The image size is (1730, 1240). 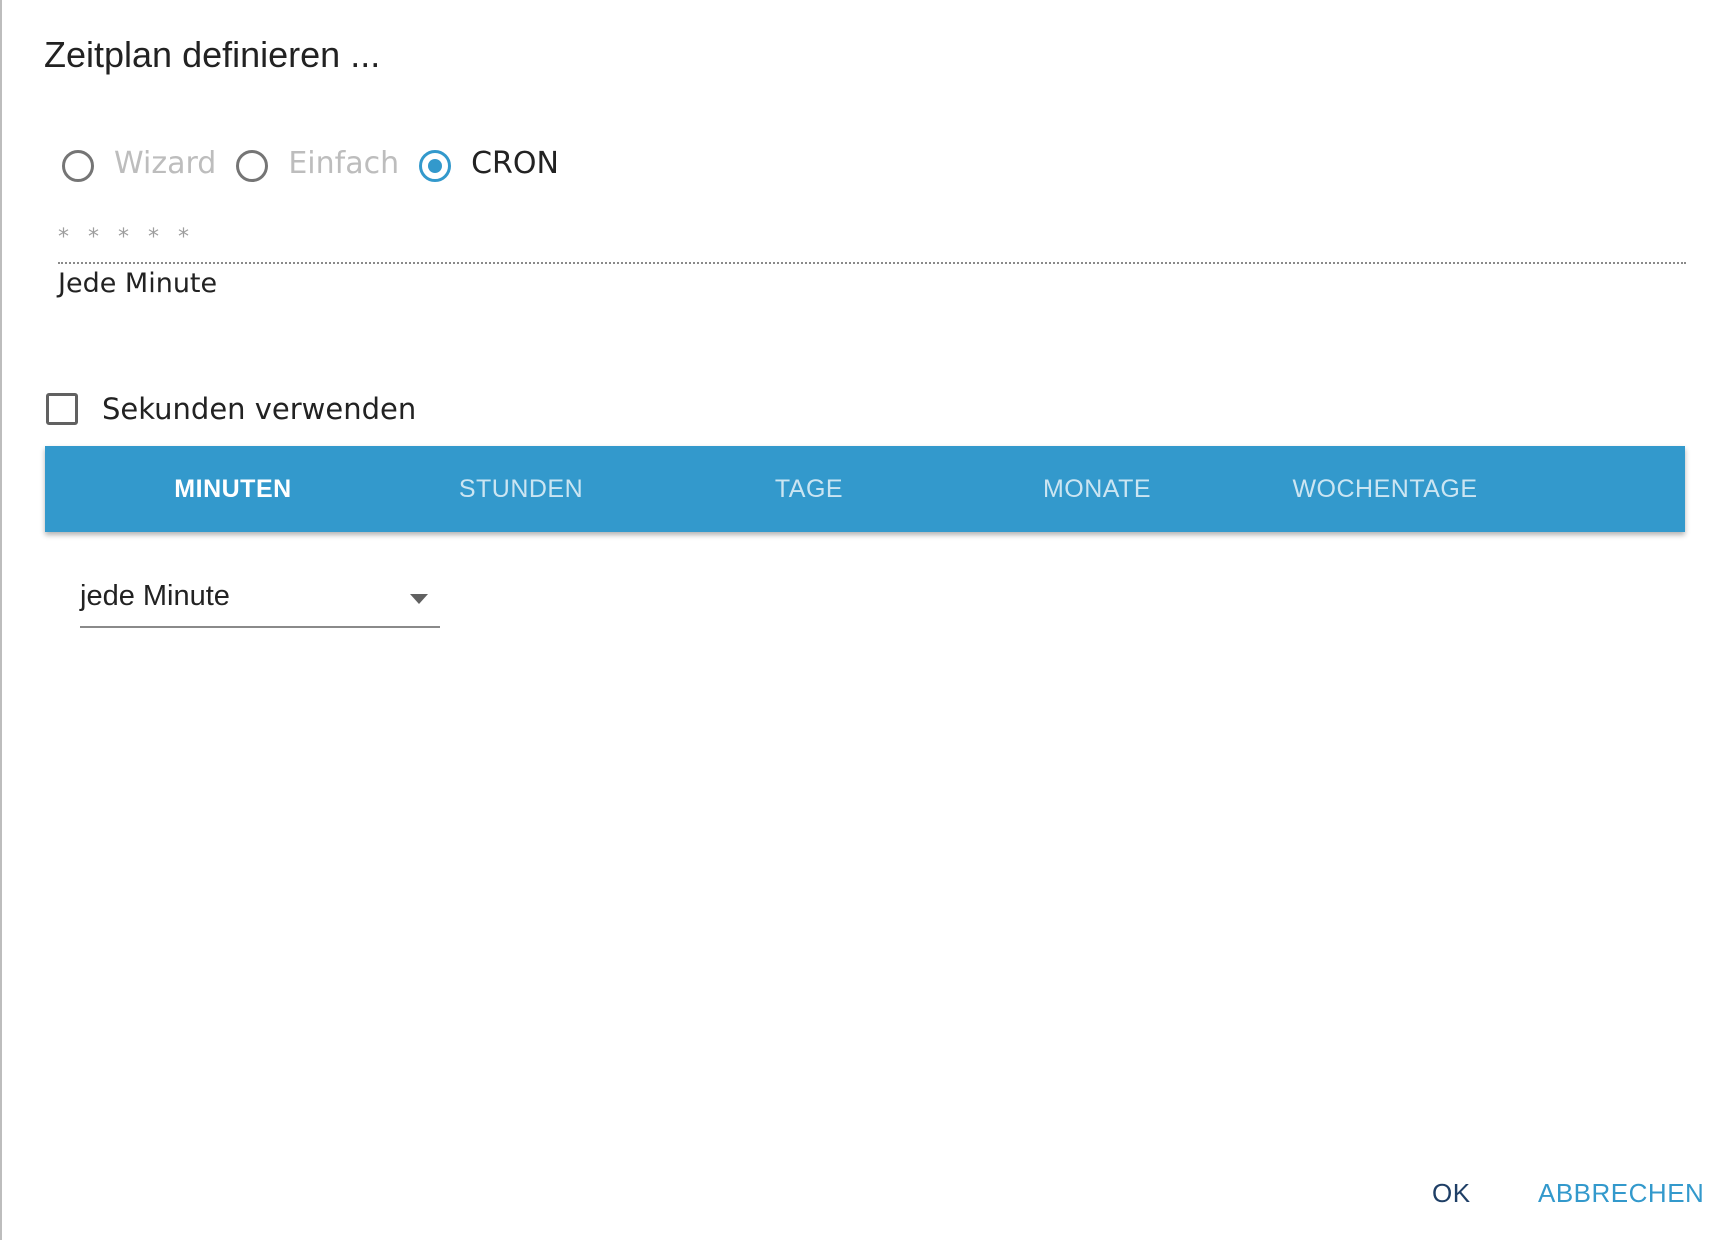 What do you see at coordinates (344, 163) in the screenshot?
I see `mode-option-label: Einfach` at bounding box center [344, 163].